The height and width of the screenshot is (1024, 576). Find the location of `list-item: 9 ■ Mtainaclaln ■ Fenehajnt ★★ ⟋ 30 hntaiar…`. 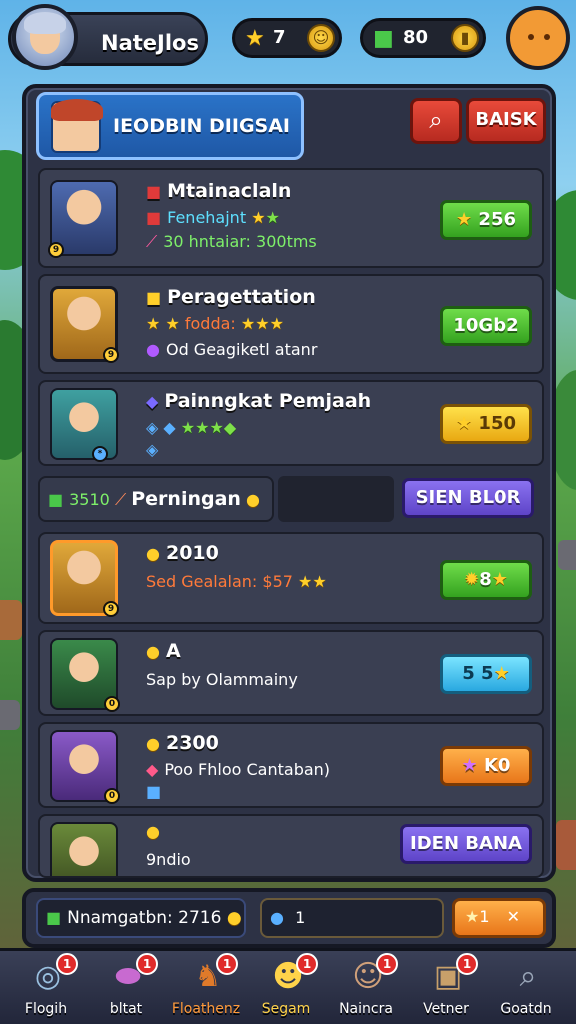

list-item: 9 ■ Mtainaclaln ■ Fenehajnt ★★ ⟋ 30 hntaiar… is located at coordinates (291, 218).